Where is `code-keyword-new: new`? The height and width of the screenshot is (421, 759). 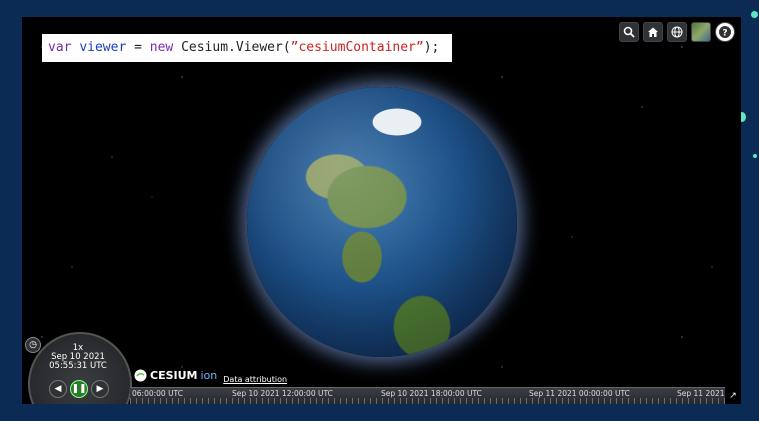
code-keyword-new: new is located at coordinates (161, 47).